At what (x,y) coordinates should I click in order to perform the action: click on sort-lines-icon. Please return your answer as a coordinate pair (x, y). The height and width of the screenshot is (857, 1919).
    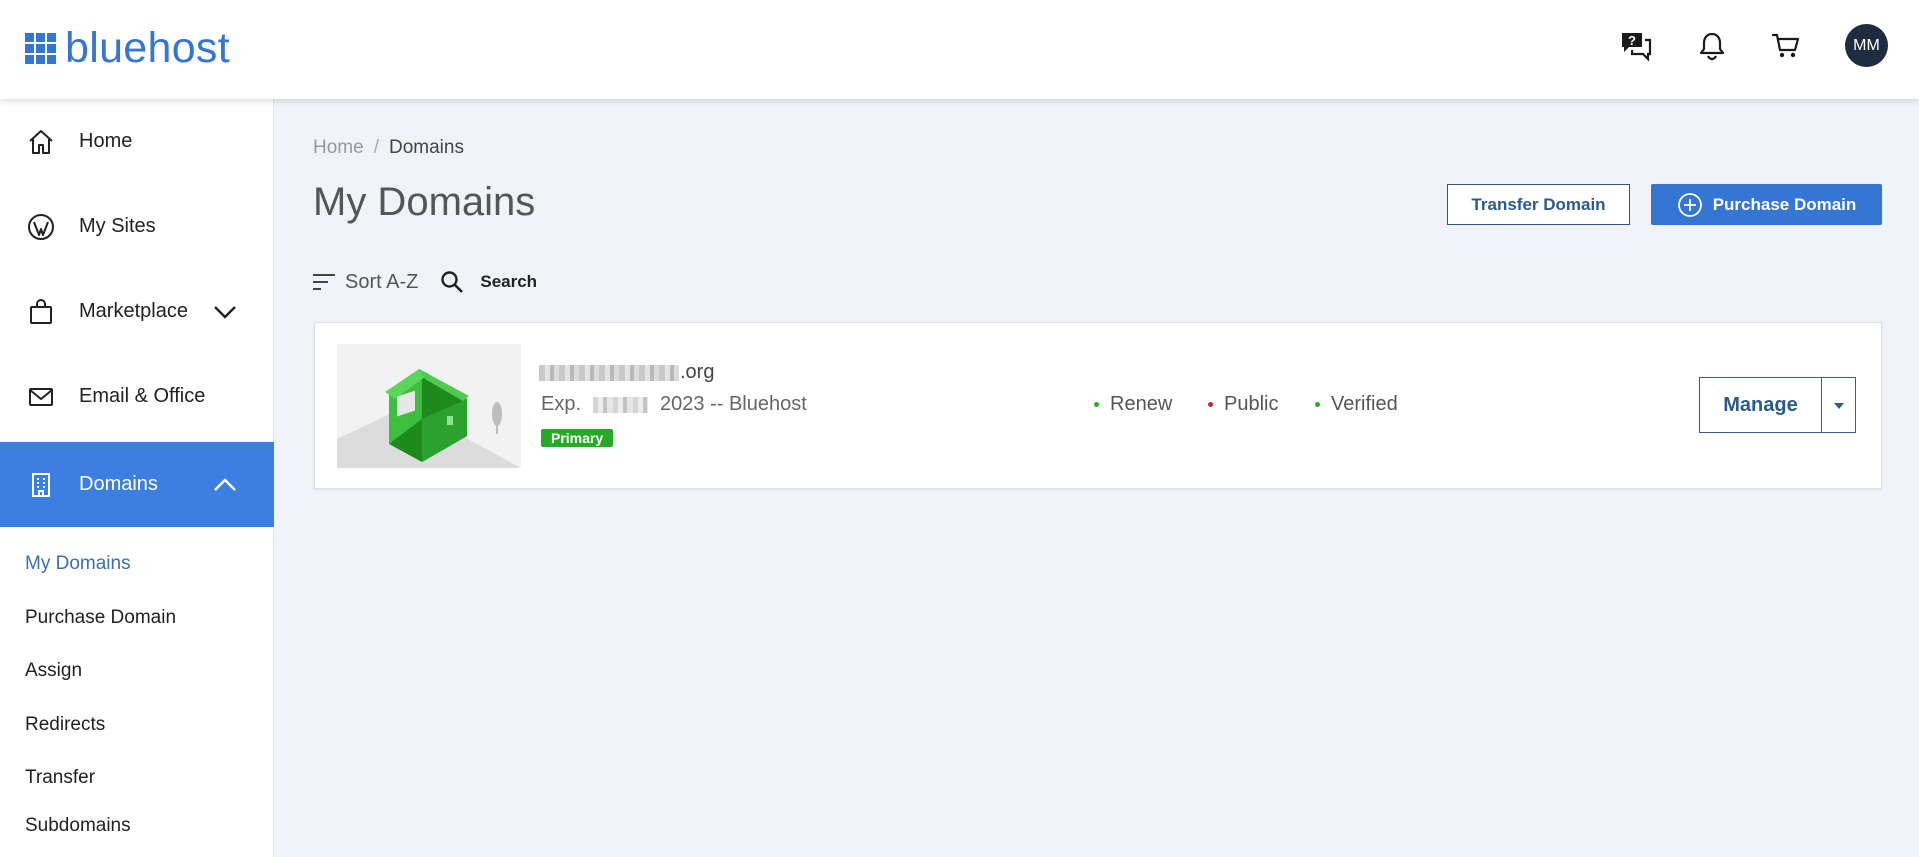
    Looking at the image, I should click on (324, 282).